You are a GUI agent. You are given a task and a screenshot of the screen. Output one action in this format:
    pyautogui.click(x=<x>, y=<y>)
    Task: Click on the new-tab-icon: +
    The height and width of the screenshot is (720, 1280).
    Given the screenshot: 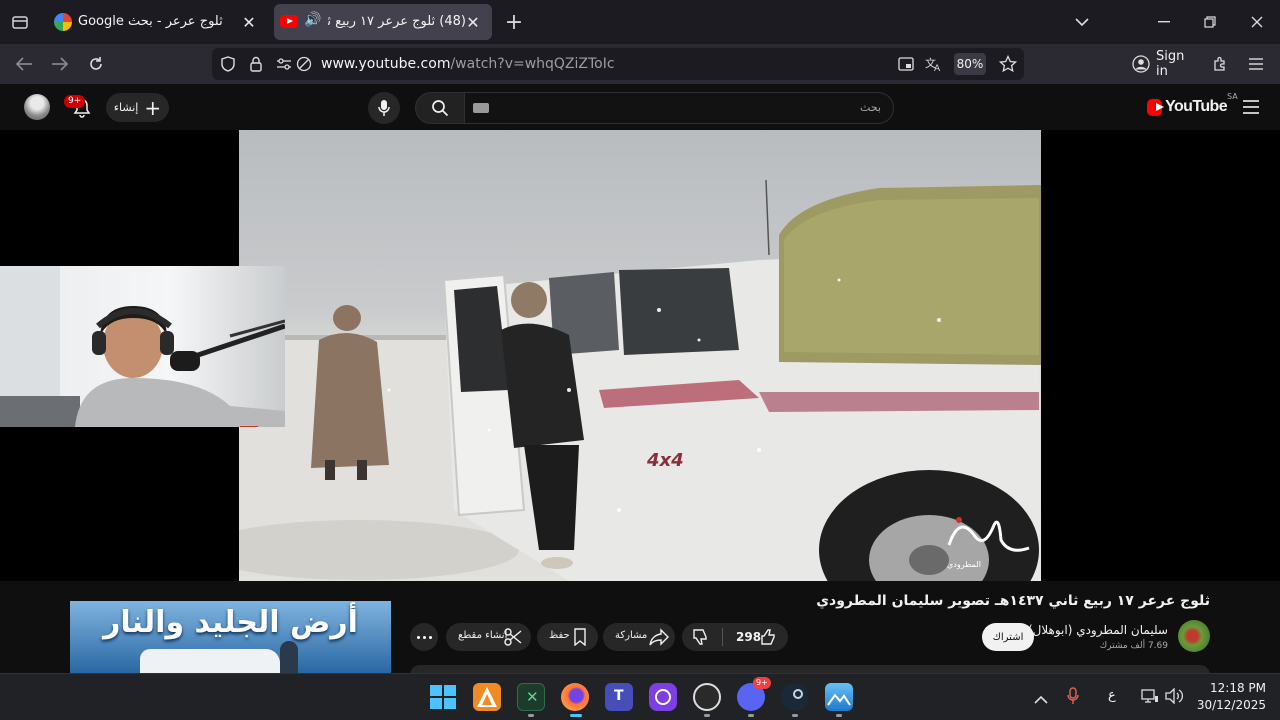 What is the action you would take?
    pyautogui.click(x=514, y=22)
    